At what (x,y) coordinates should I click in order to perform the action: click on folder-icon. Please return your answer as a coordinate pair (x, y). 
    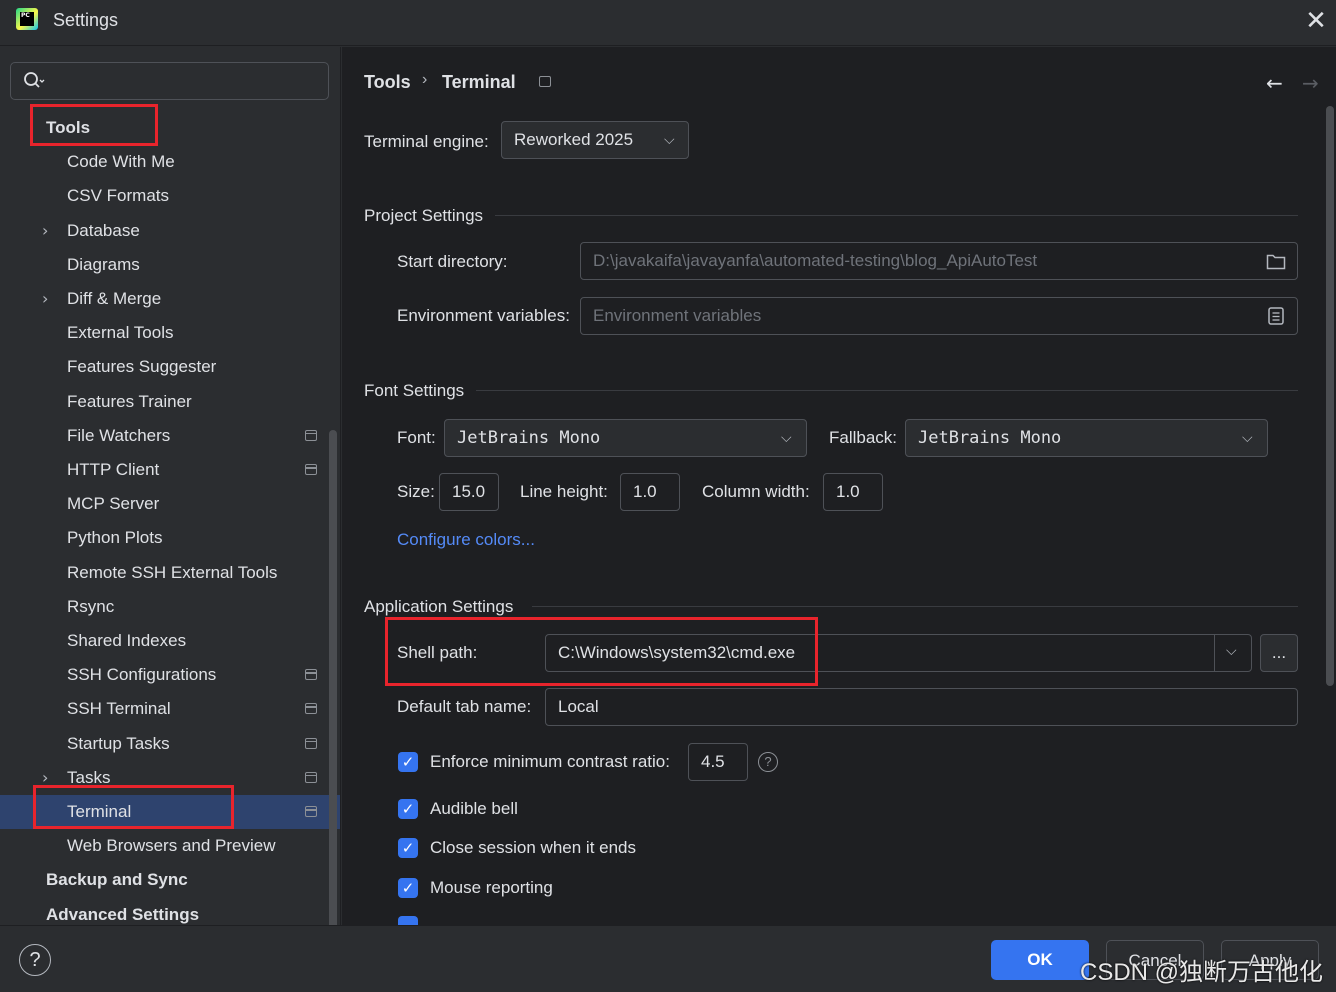
    Looking at the image, I should click on (1276, 261).